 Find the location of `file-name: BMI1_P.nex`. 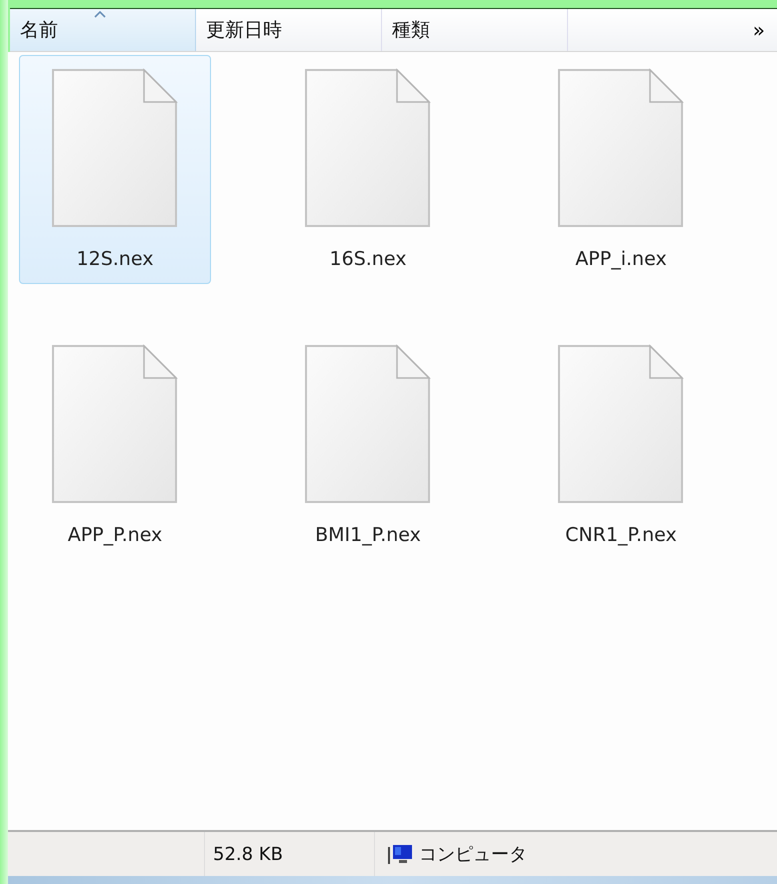

file-name: BMI1_P.nex is located at coordinates (368, 535).